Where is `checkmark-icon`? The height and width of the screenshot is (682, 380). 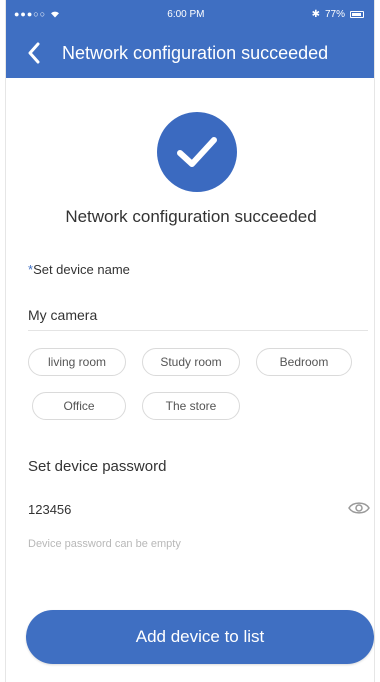 checkmark-icon is located at coordinates (197, 152).